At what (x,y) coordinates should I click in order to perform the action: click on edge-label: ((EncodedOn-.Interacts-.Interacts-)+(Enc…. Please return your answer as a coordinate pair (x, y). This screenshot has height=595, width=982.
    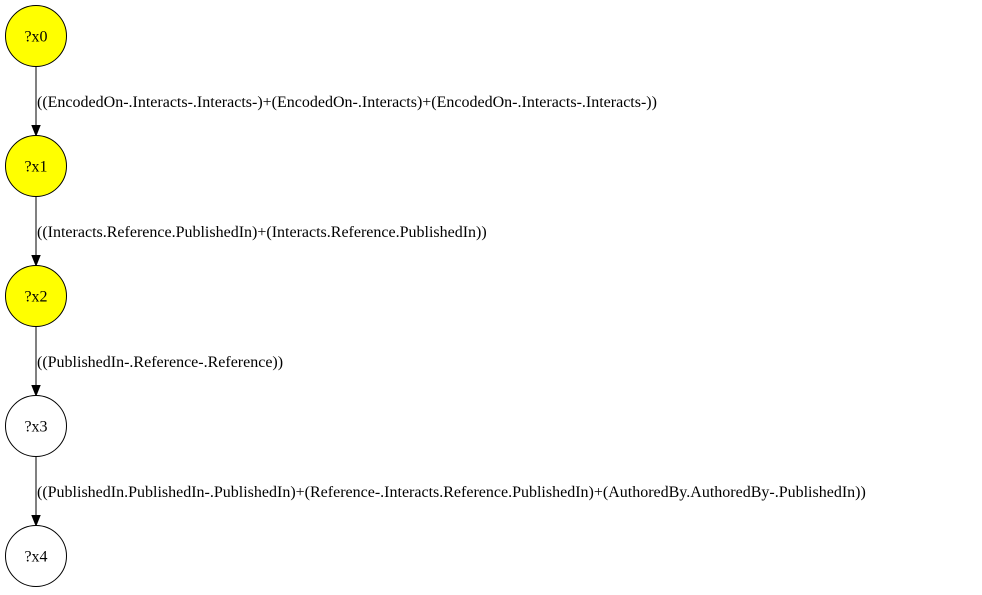
    Looking at the image, I should click on (347, 102).